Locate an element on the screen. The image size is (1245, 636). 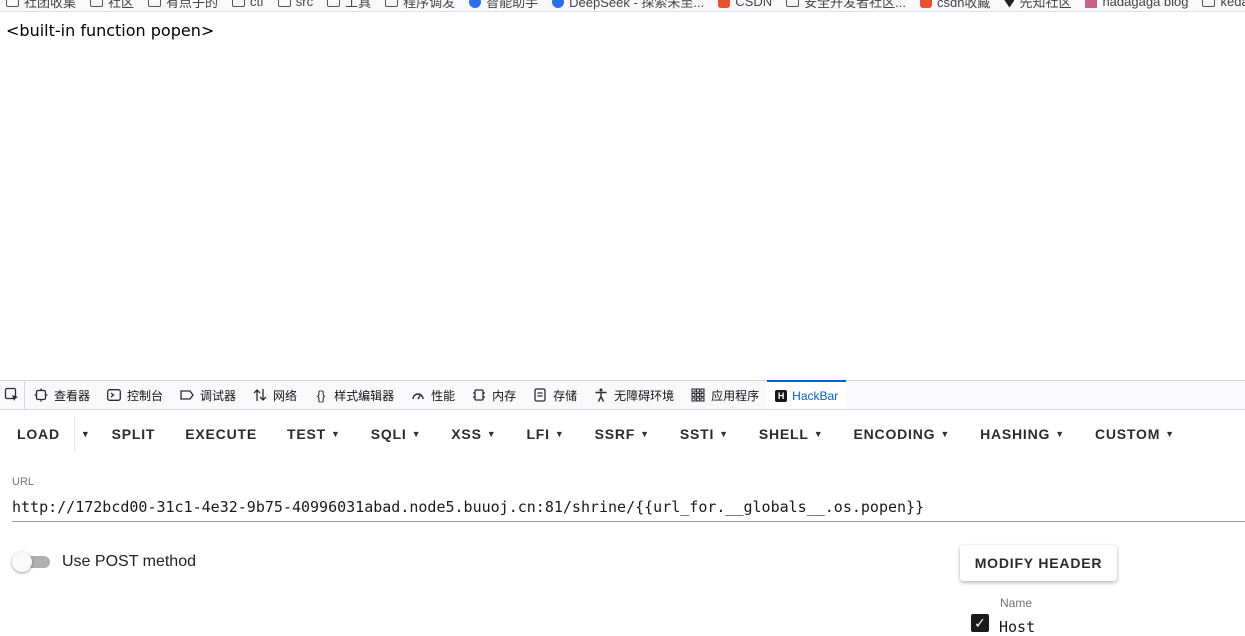
deepseek-icon is located at coordinates (558, 4).